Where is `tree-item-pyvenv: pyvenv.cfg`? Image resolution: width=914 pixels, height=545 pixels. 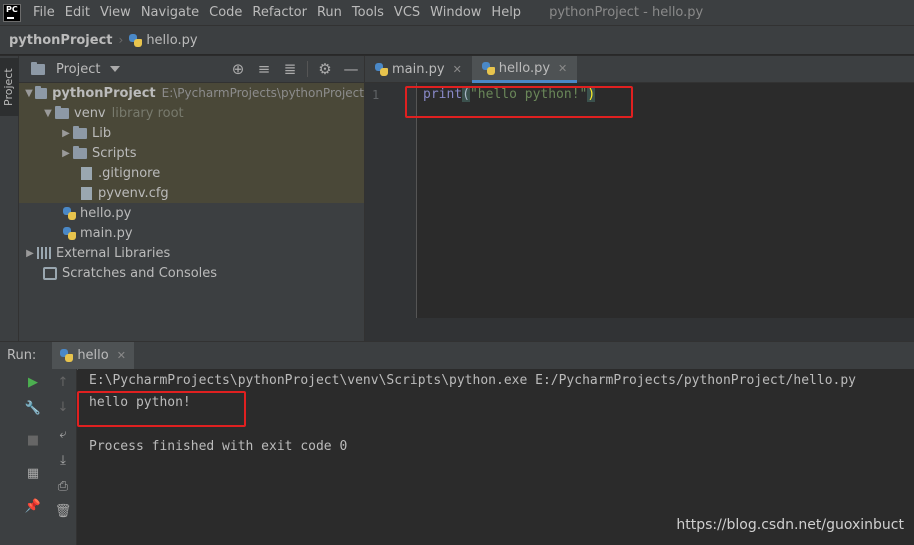 tree-item-pyvenv: pyvenv.cfg is located at coordinates (191, 193).